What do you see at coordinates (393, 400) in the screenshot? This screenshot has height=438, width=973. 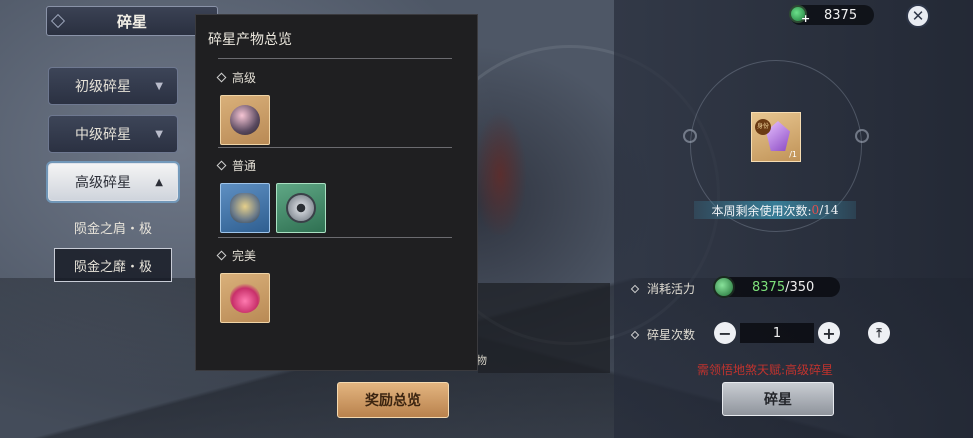 I see `rewards-overview-button: 奖励总览` at bounding box center [393, 400].